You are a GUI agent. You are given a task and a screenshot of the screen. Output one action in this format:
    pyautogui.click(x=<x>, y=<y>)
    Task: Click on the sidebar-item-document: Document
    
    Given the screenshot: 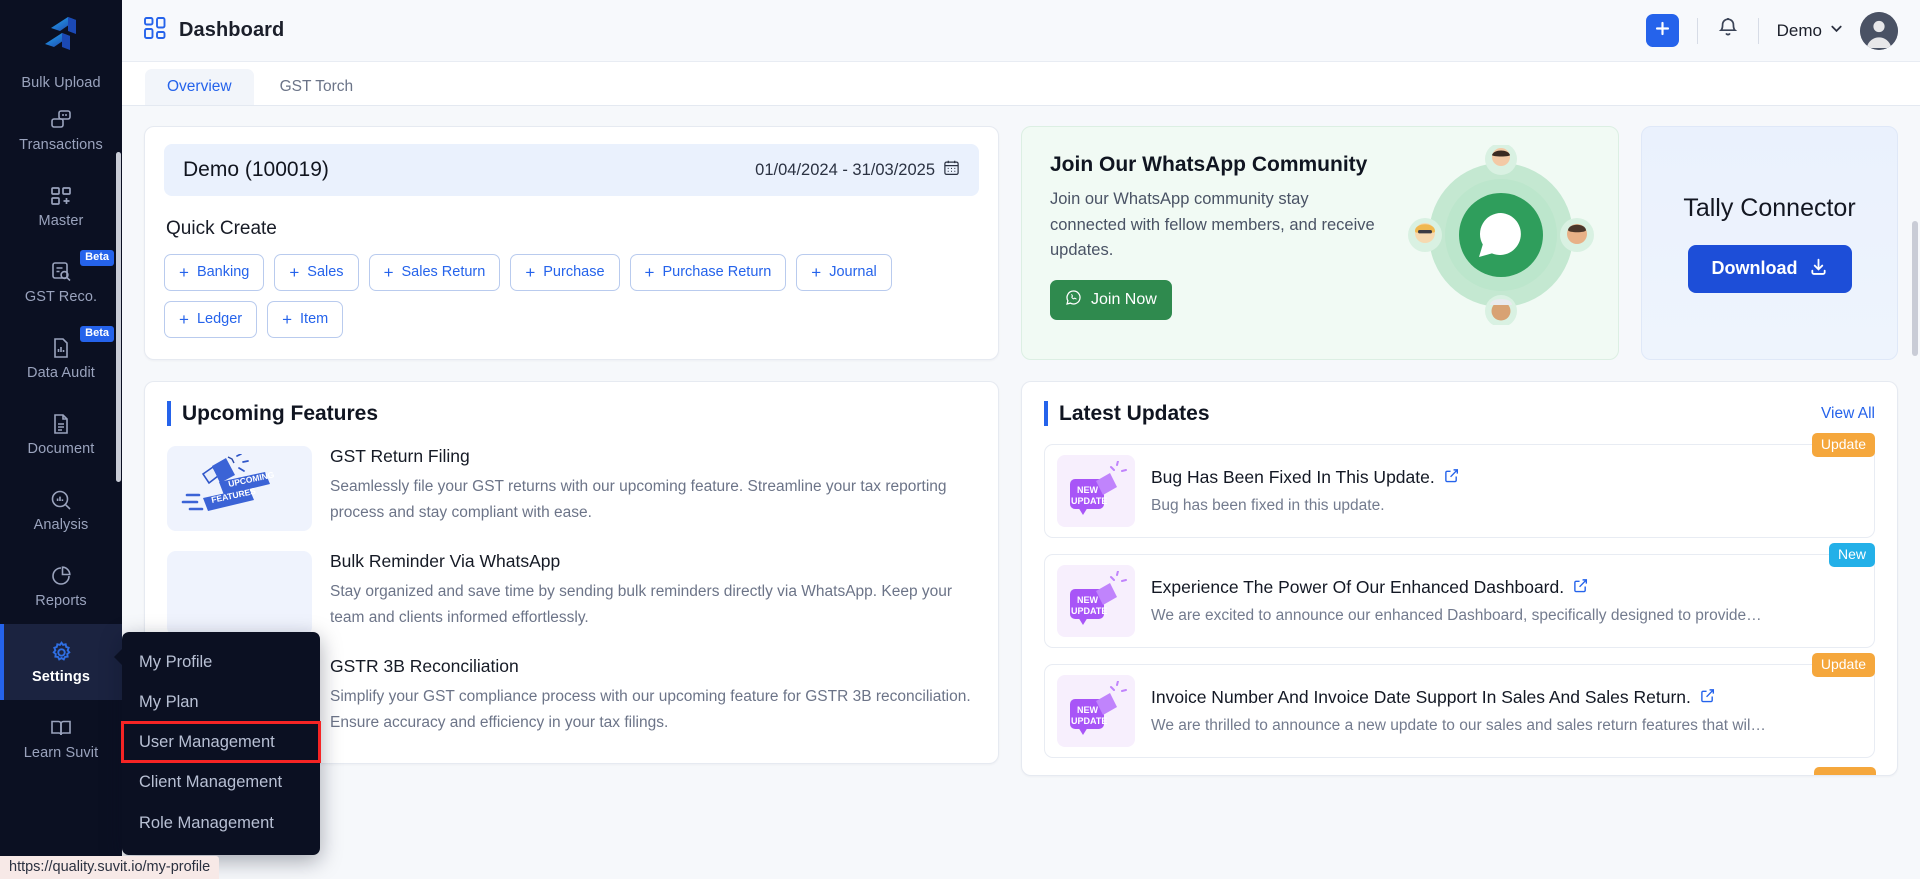 What is the action you would take?
    pyautogui.click(x=61, y=434)
    